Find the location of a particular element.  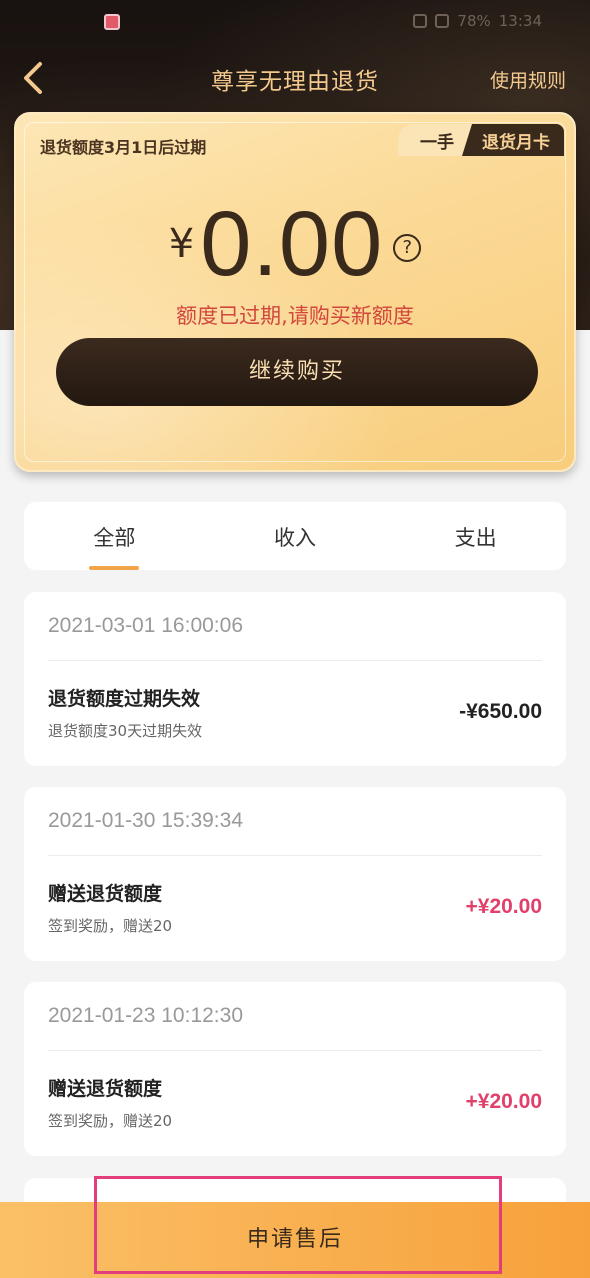

record-description: 退货额度30天过期失效 is located at coordinates (125, 731).